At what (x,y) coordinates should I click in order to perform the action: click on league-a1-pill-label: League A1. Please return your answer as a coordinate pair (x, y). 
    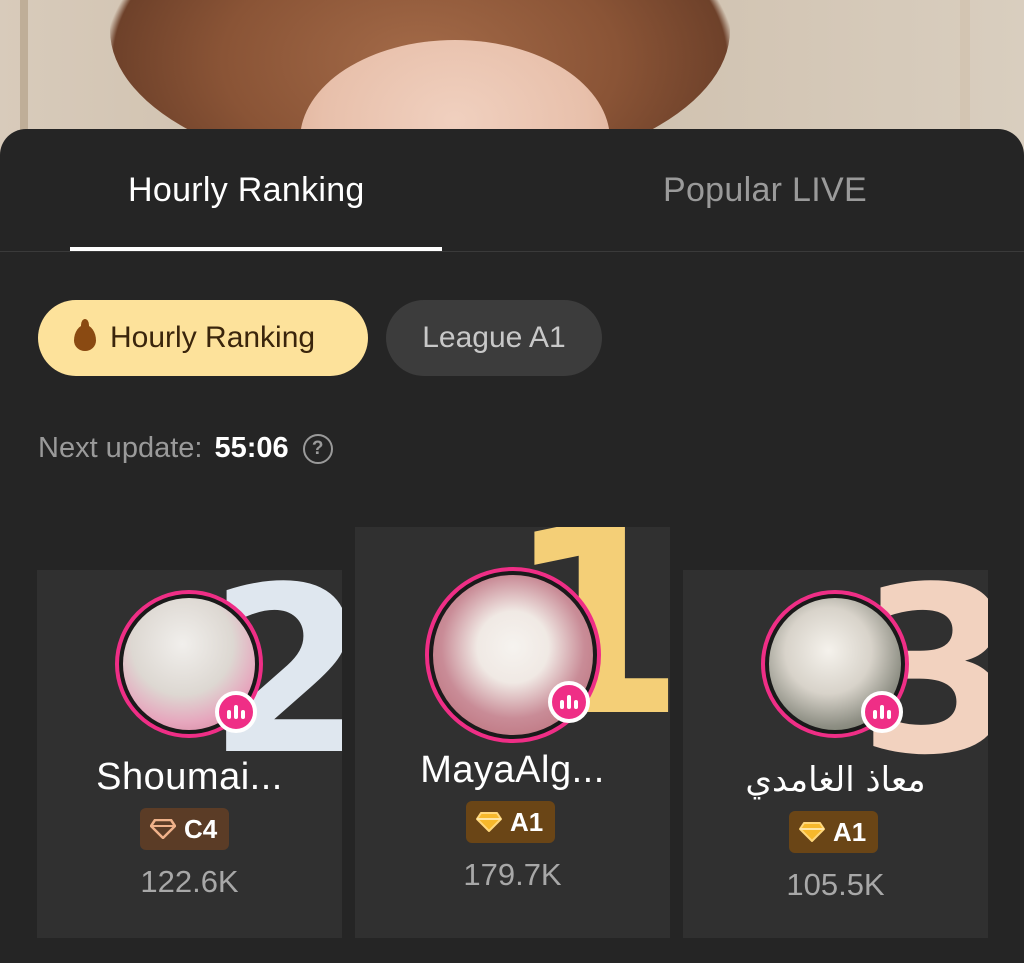
    Looking at the image, I should click on (494, 337).